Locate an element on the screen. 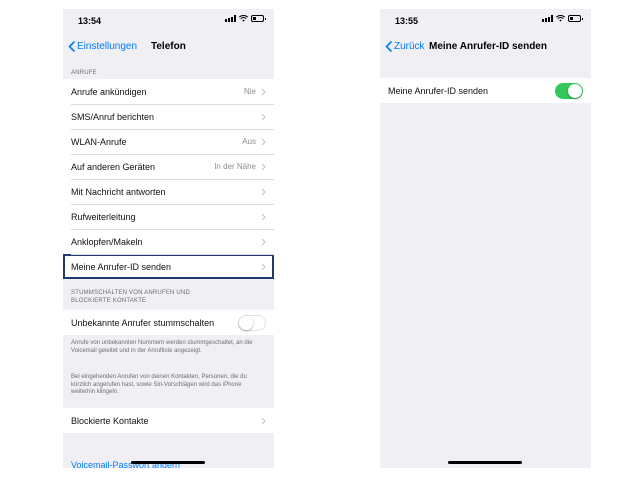 The width and height of the screenshot is (640, 480). row-label: Unbekannte Anrufer stummschalten is located at coordinates (143, 322).